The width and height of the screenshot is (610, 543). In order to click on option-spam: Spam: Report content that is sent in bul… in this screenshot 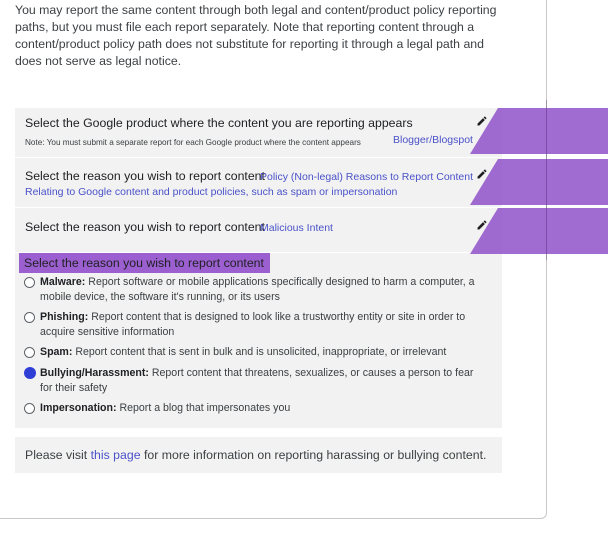, I will do `click(254, 352)`.